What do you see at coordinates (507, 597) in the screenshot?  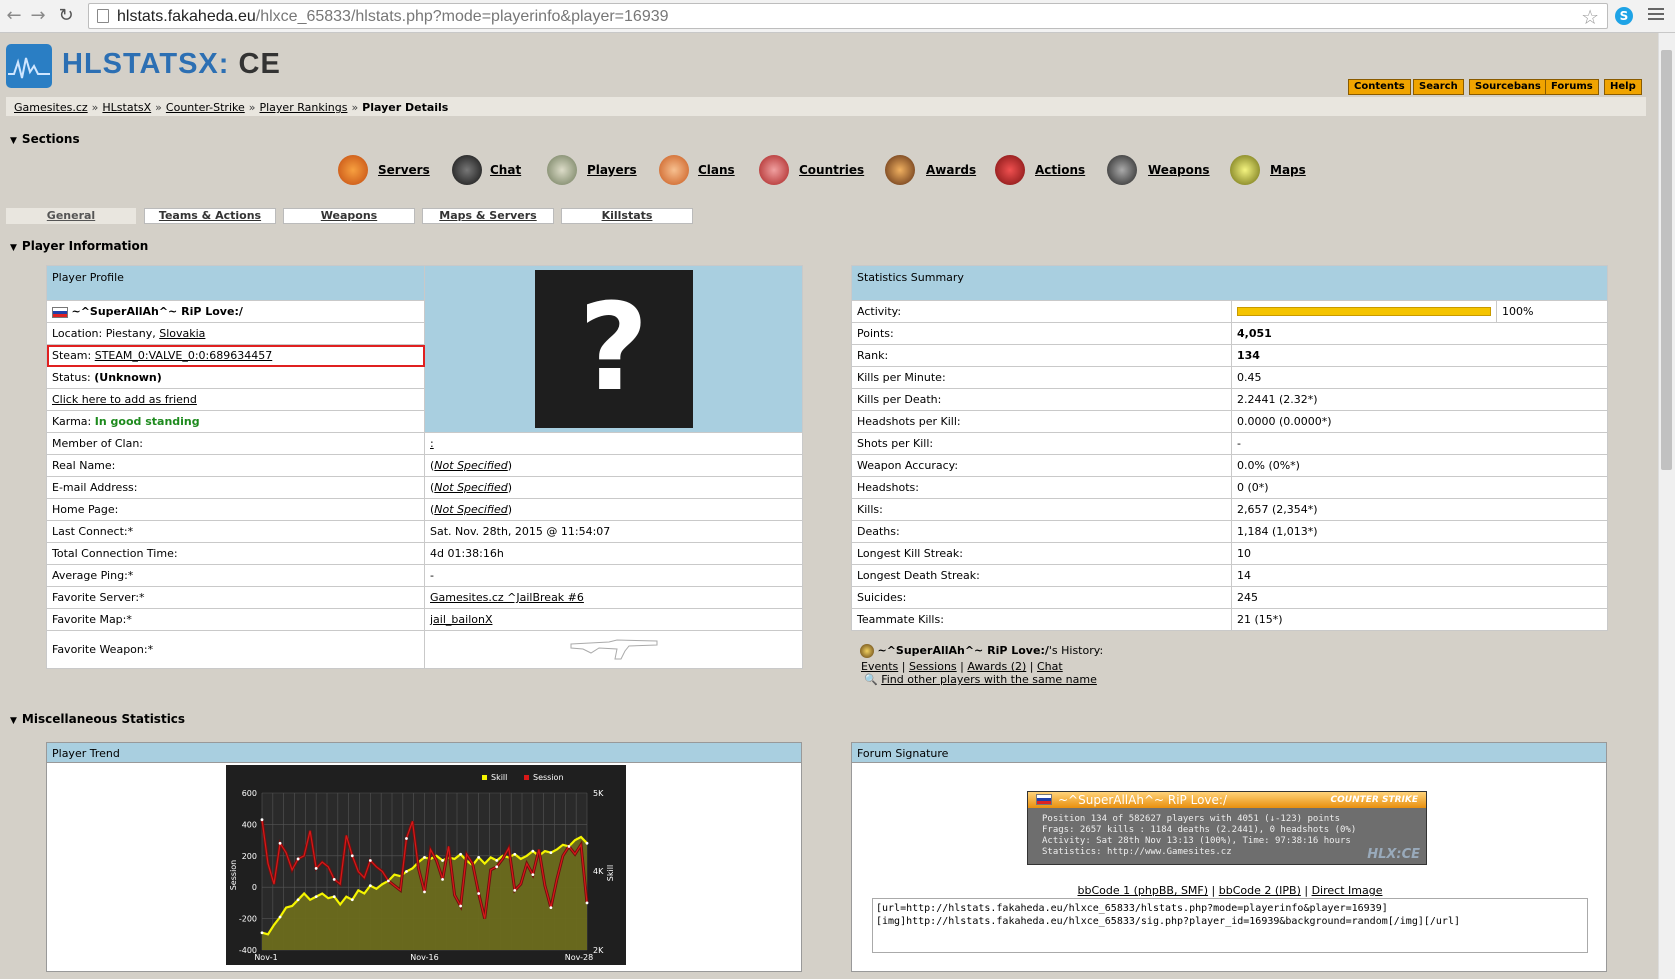 I see `profile-value-link: Gamesites.cz ^JailBreak #6` at bounding box center [507, 597].